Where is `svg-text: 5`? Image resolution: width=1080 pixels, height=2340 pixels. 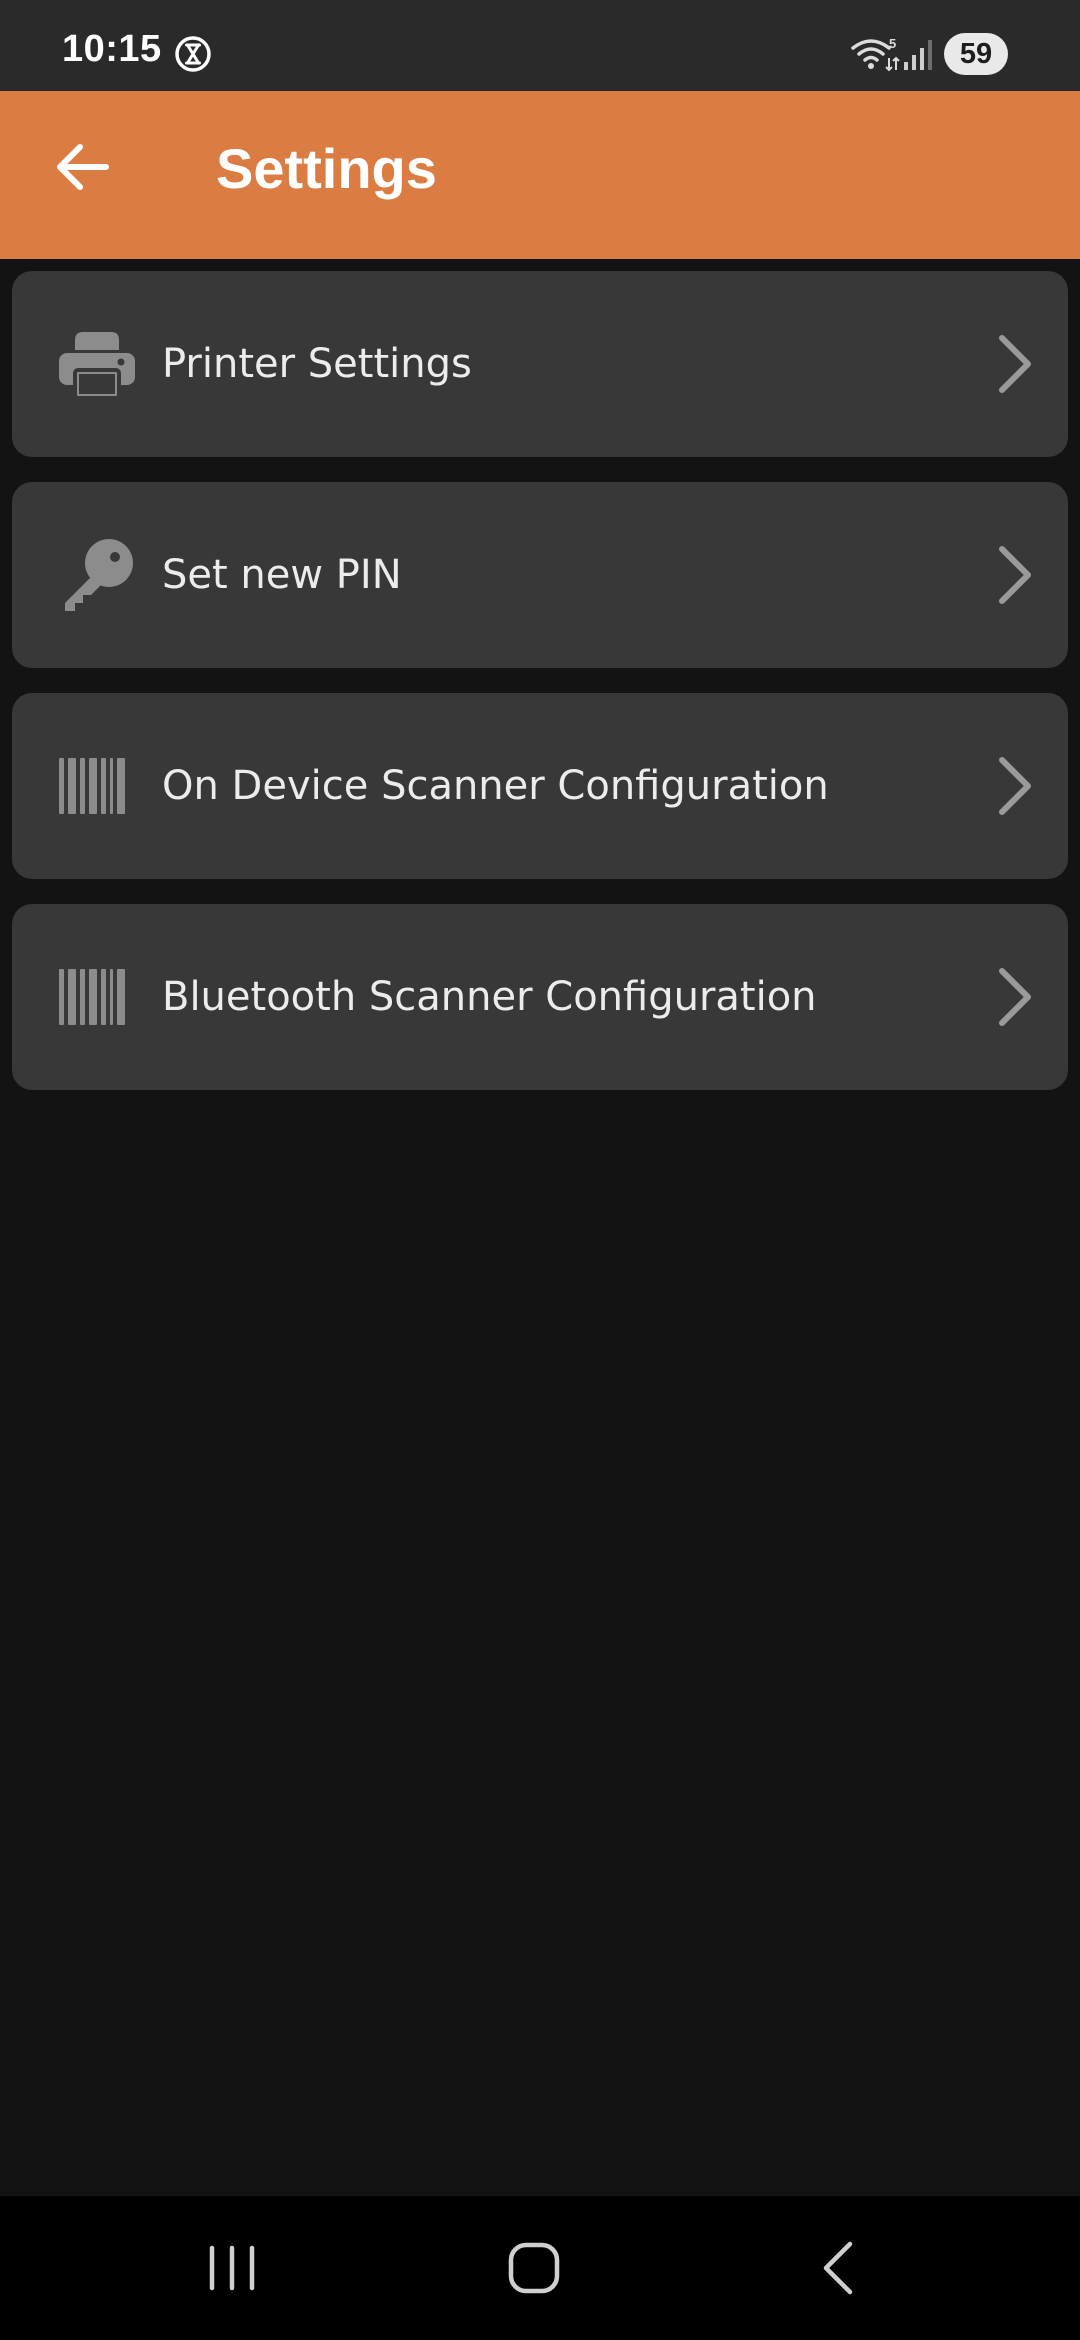 svg-text: 5 is located at coordinates (892, 43).